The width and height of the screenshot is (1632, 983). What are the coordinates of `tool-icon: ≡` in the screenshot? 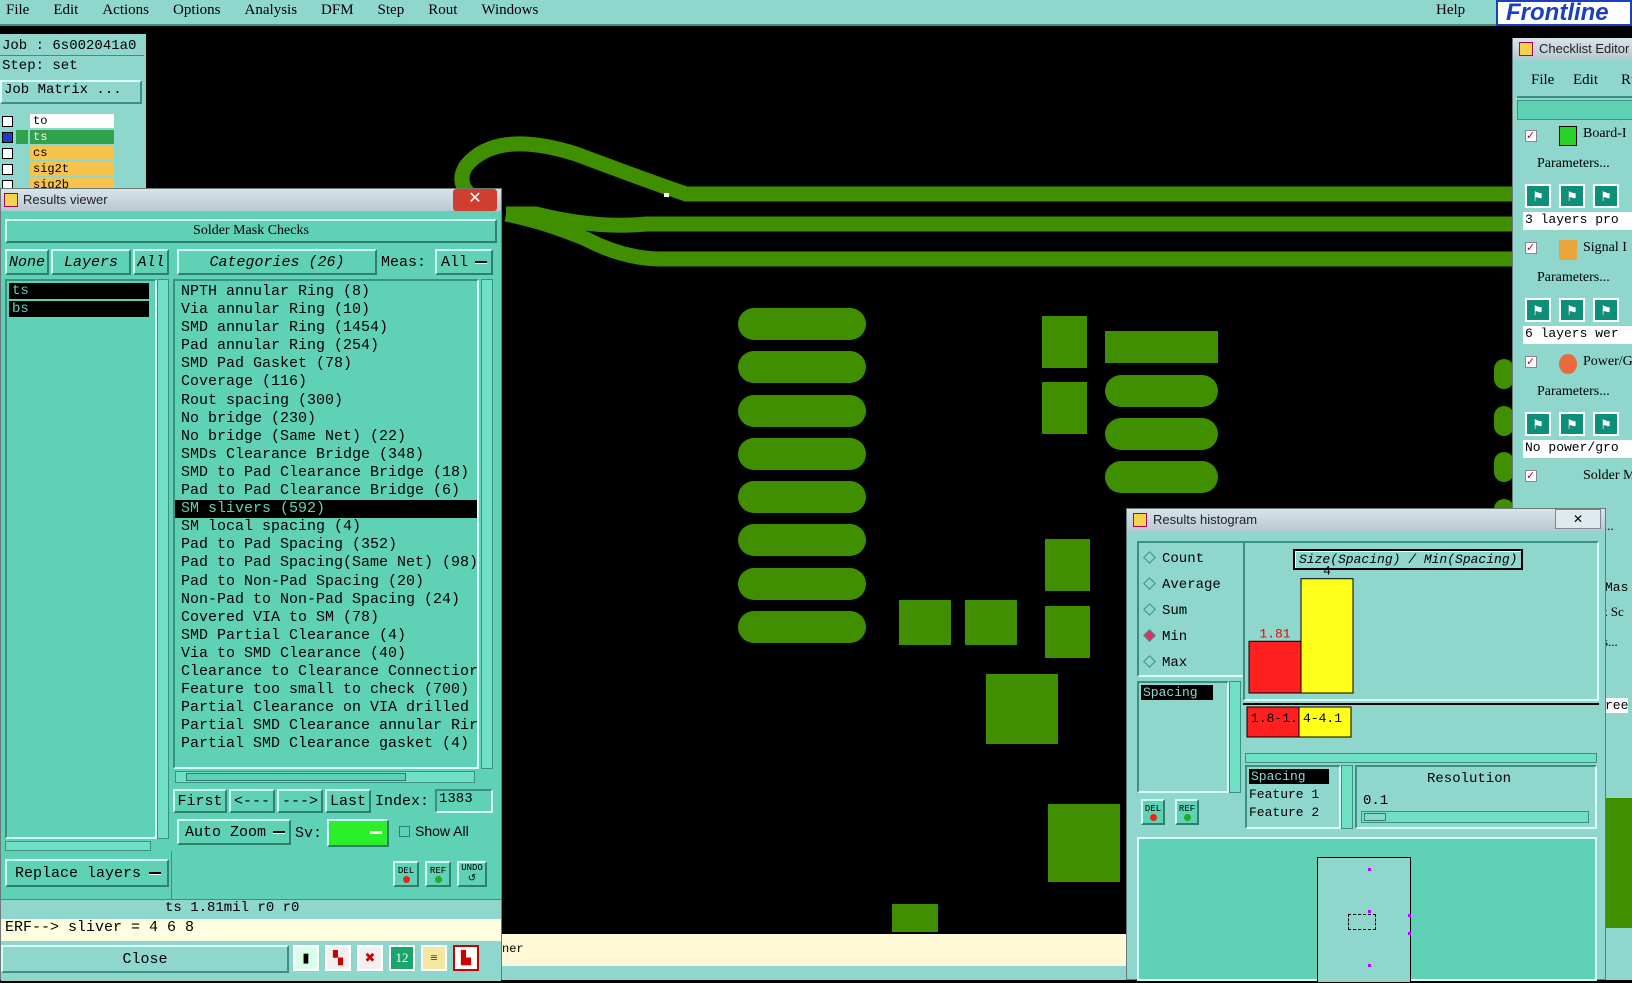 It's located at (434, 958).